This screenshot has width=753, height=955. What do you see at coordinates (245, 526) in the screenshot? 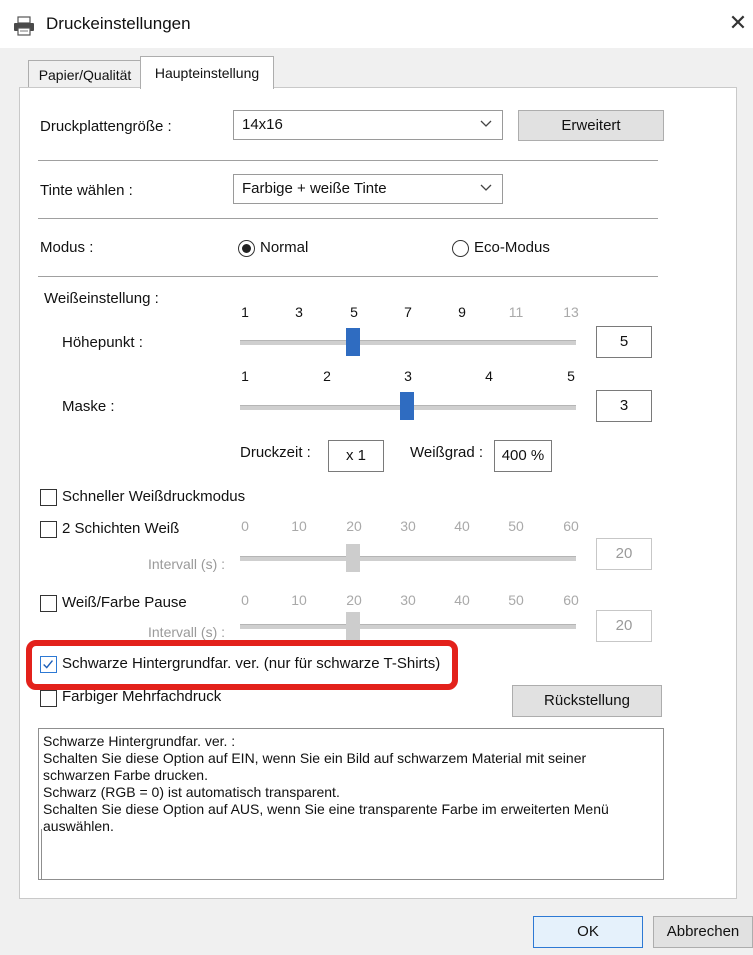
I see `two-layers-tick: 0` at bounding box center [245, 526].